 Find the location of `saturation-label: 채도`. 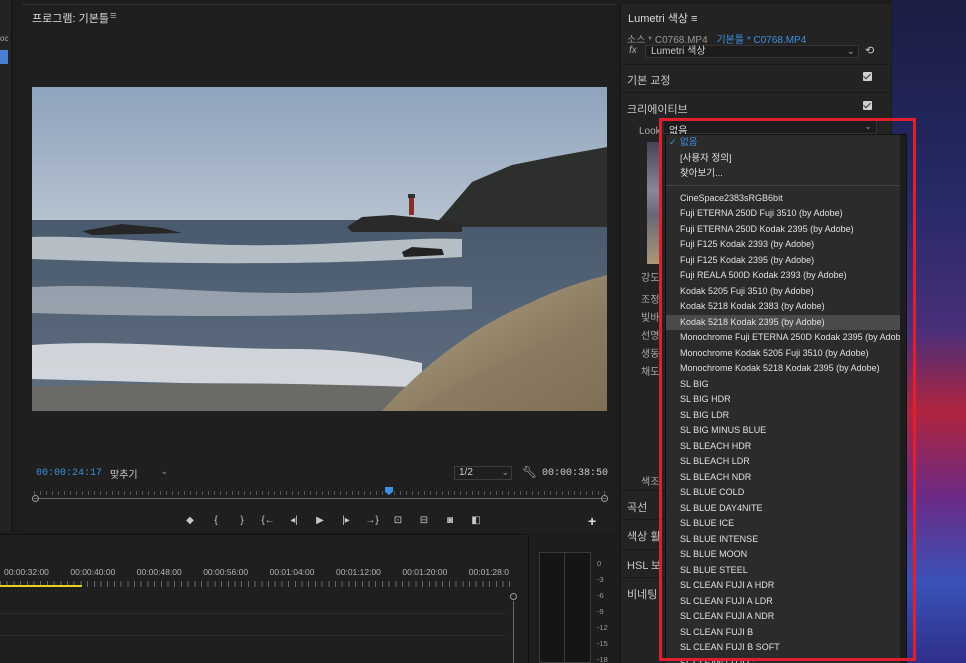

saturation-label: 채도 is located at coordinates (650, 372).